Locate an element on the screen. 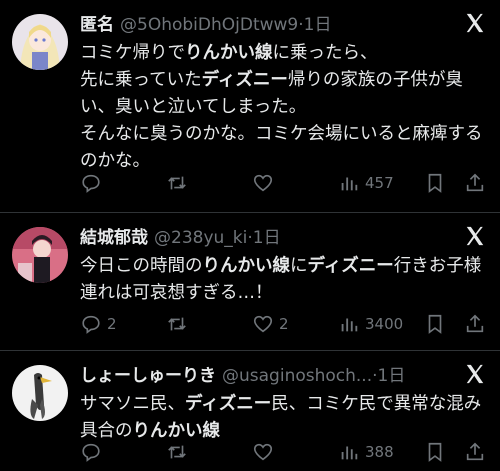  like-count: 2 is located at coordinates (284, 324).